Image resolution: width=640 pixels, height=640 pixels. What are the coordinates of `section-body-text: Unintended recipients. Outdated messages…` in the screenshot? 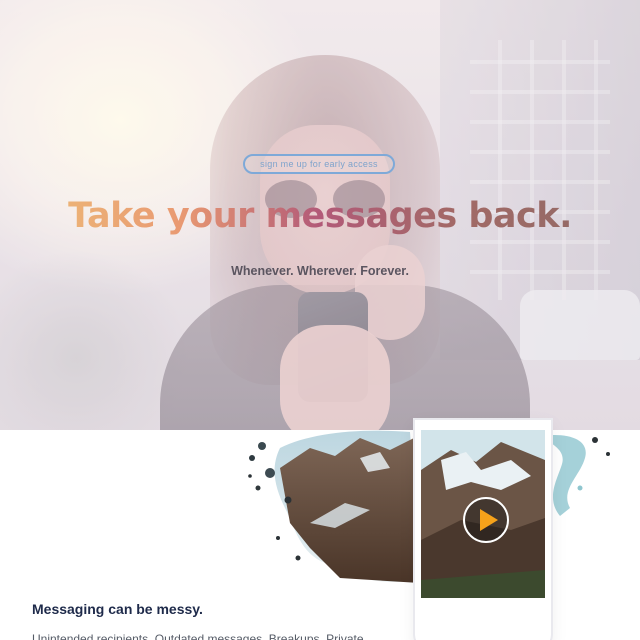 It's located at (198, 636).